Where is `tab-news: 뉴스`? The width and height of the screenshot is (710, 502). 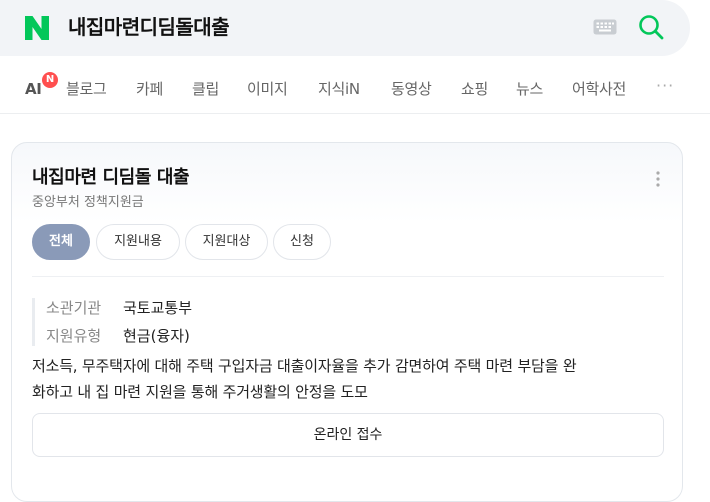 tab-news: 뉴스 is located at coordinates (529, 89).